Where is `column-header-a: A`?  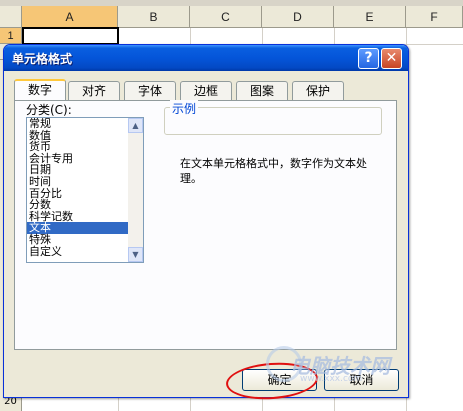
column-header-a: A is located at coordinates (70, 17).